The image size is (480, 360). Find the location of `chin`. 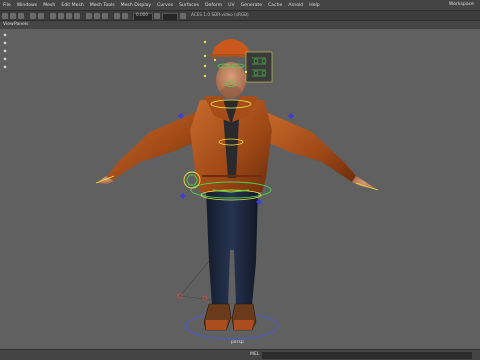

chin is located at coordinates (231, 92).